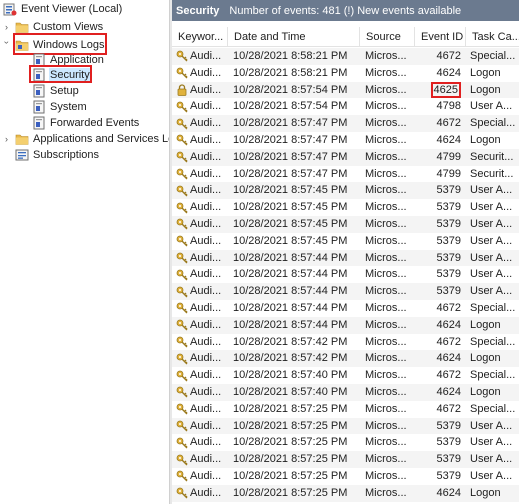 This screenshot has width=519, height=504. I want to click on tree-label: System, so click(68, 107).